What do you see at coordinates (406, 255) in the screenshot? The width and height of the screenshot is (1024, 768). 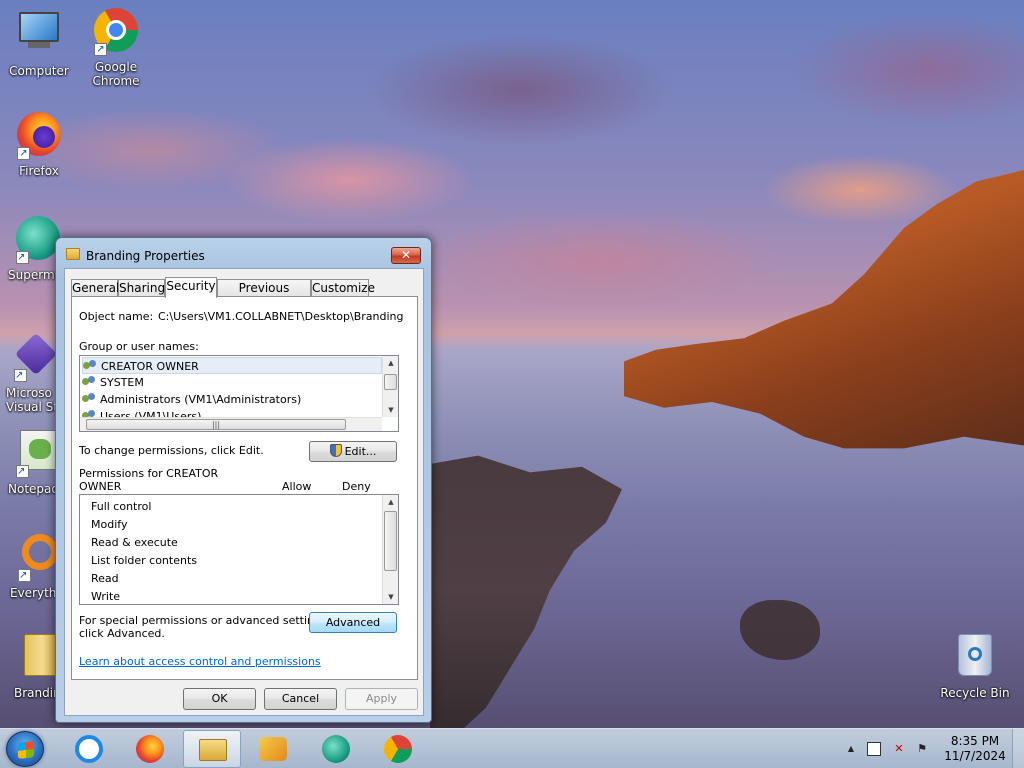 I see `close-button: ✕` at bounding box center [406, 255].